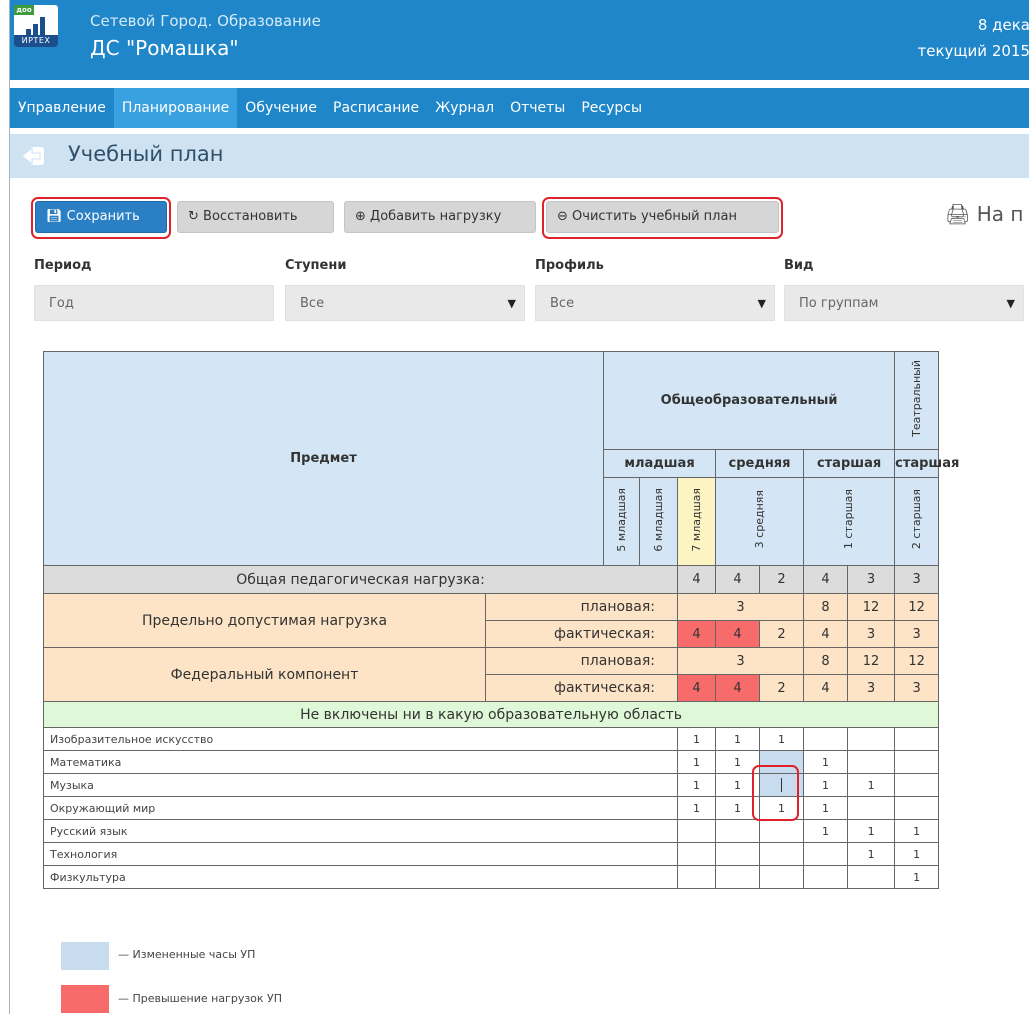 This screenshot has height=1014, width=1029. Describe the element at coordinates (537, 108) in the screenshot. I see `nav-item-reports: Отчеты` at that location.